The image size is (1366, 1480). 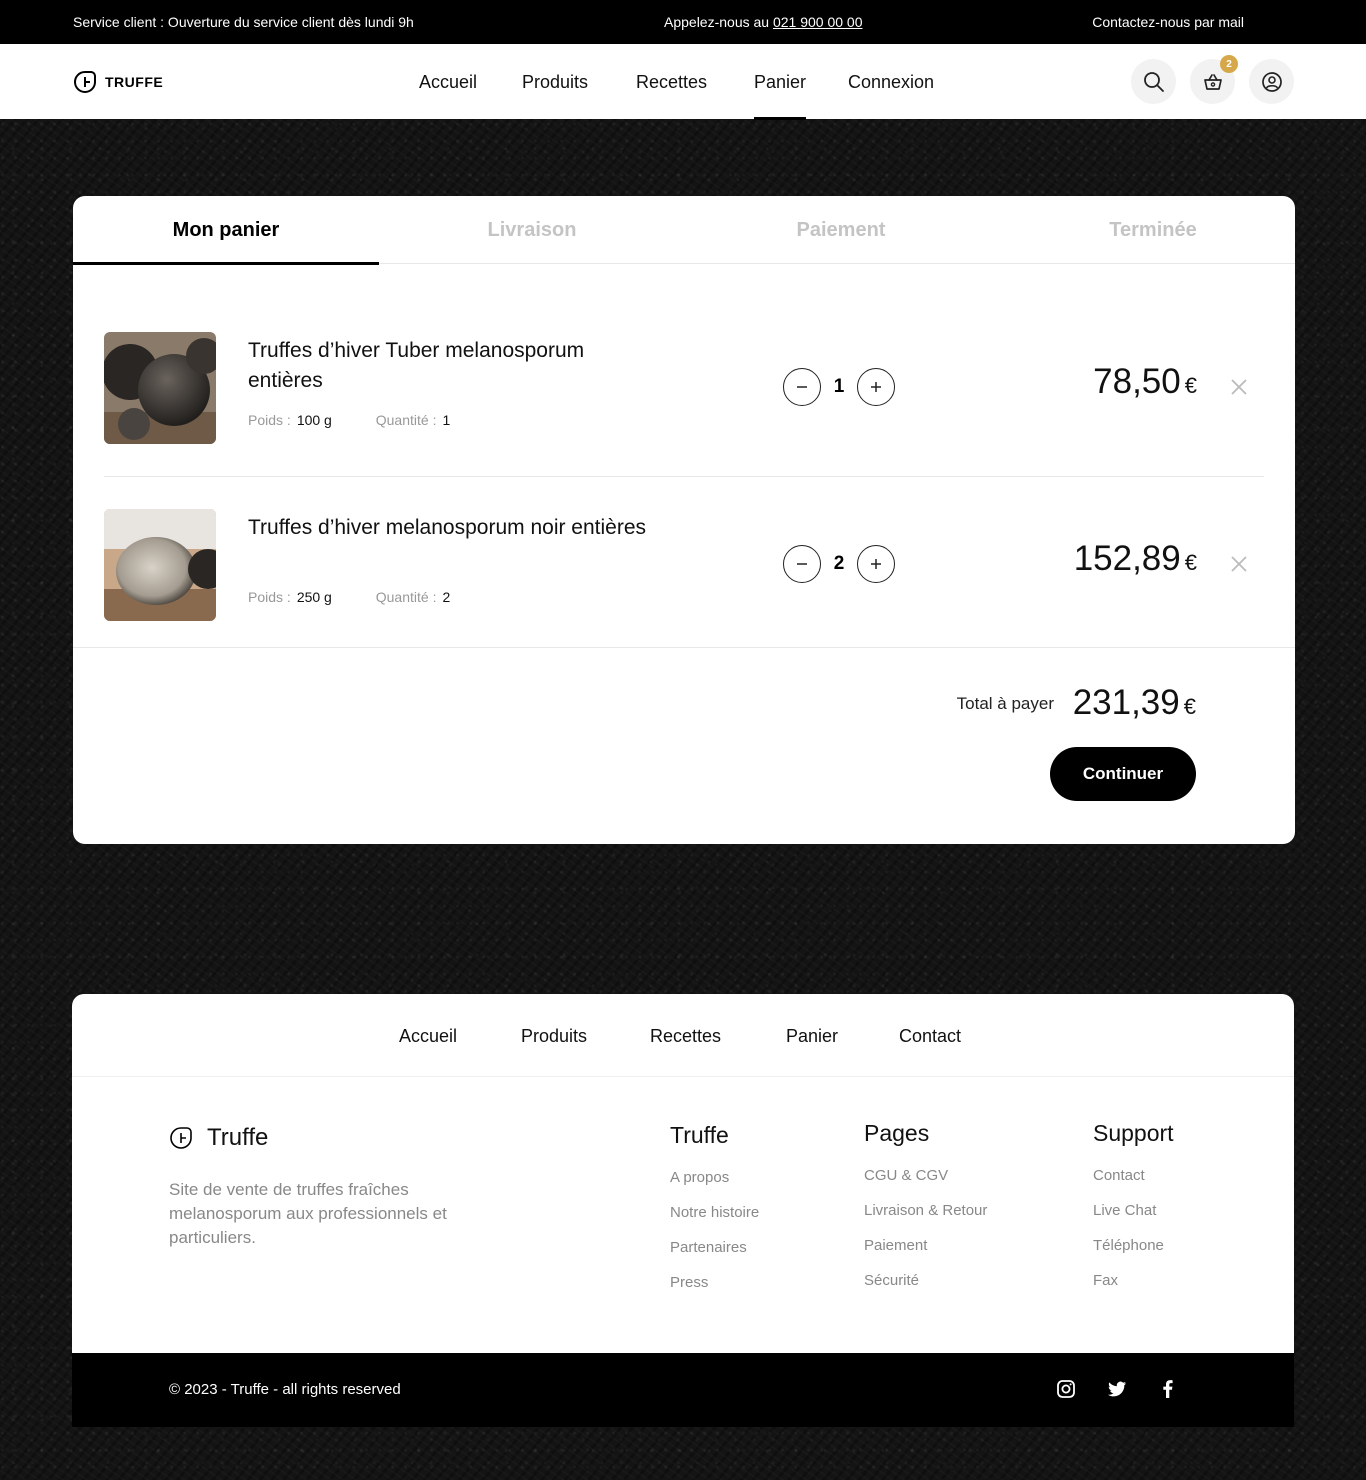 I want to click on account-button, so click(x=1271, y=81).